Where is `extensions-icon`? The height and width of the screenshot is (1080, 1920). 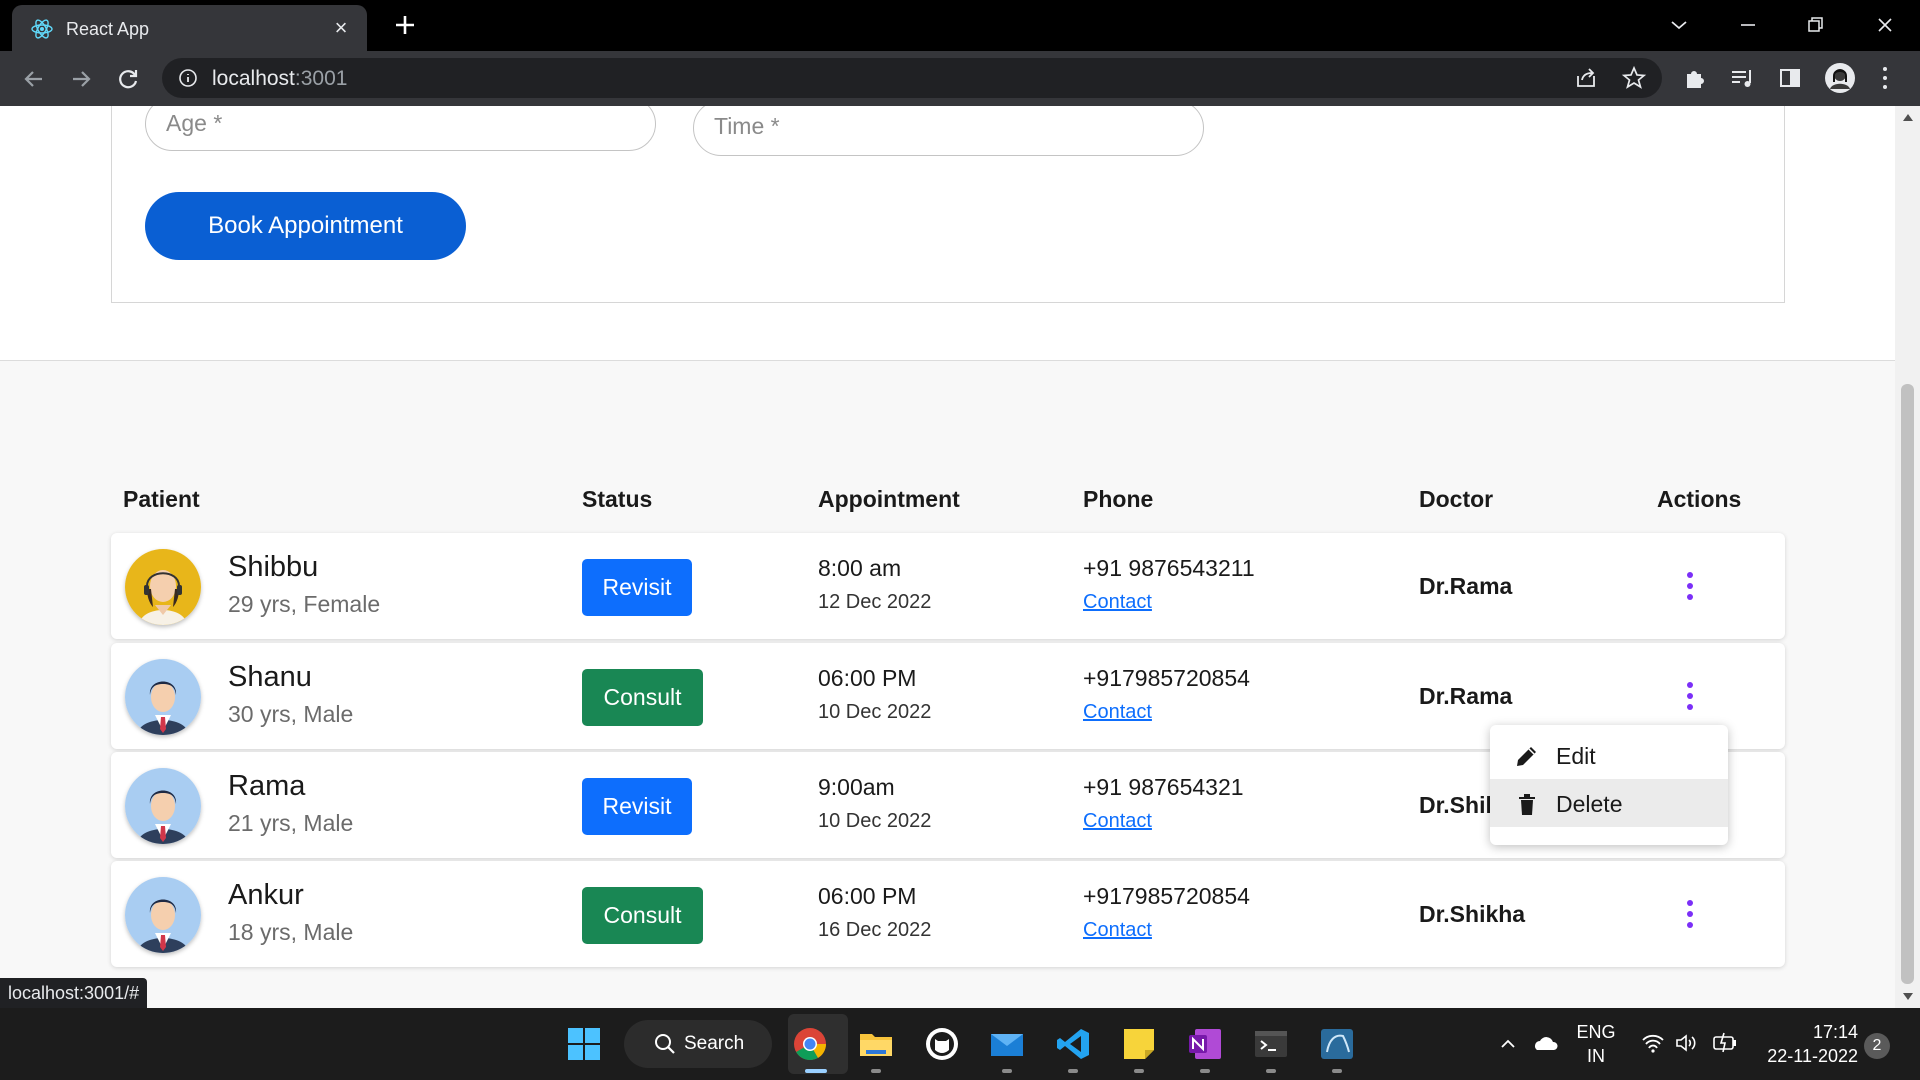 extensions-icon is located at coordinates (1695, 78).